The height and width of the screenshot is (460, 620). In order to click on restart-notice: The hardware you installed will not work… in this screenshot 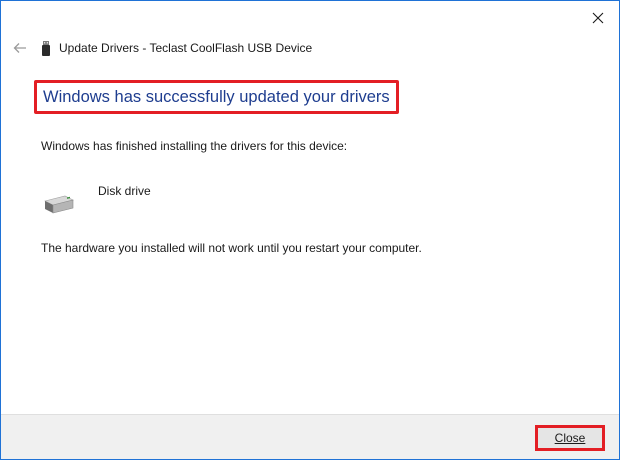, I will do `click(231, 248)`.